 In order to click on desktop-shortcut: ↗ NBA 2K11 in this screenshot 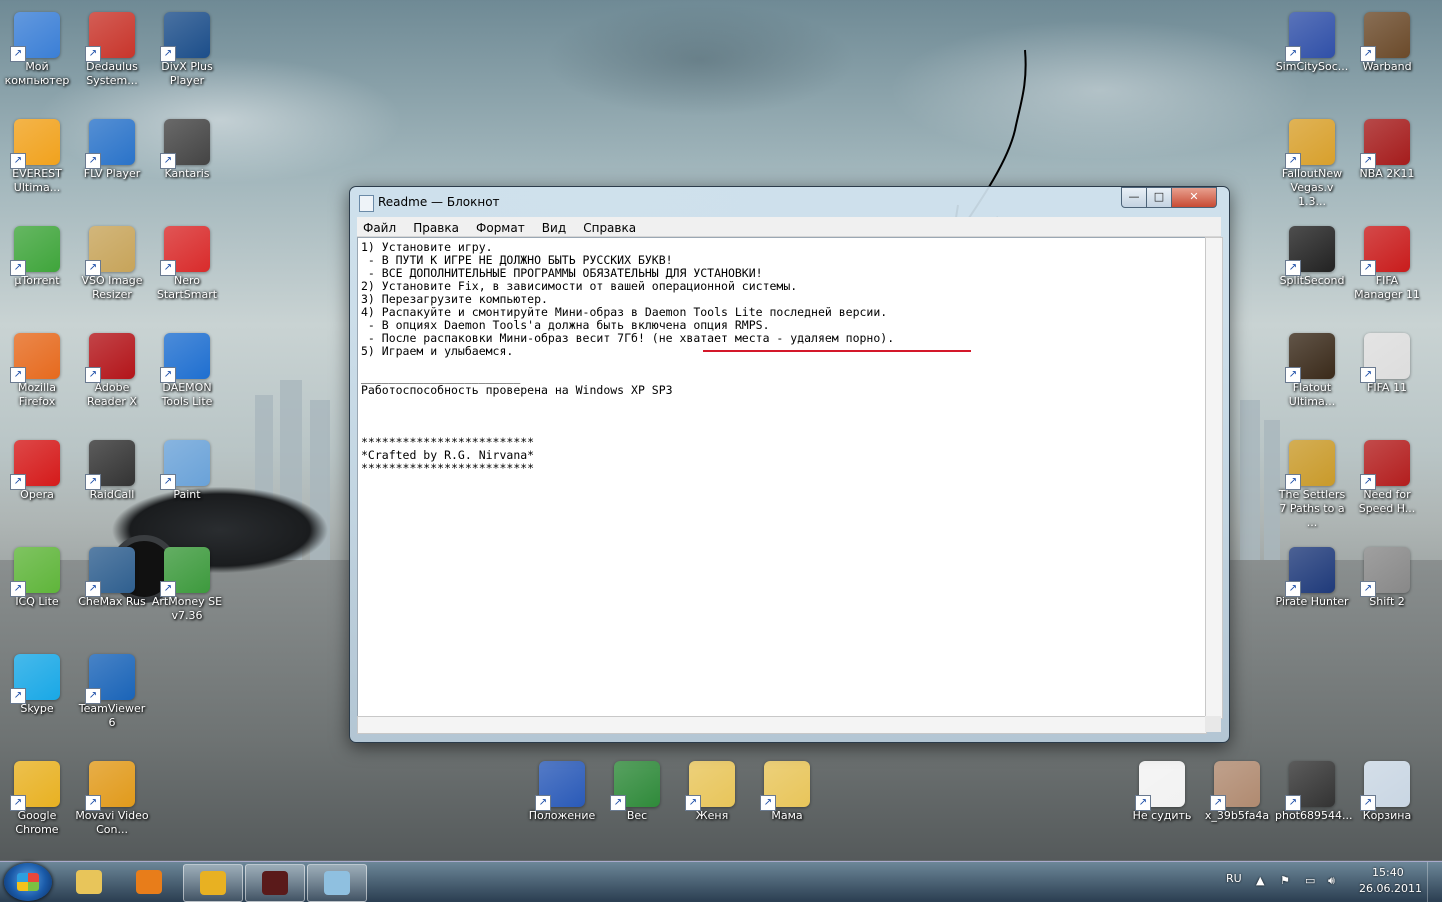, I will do `click(1387, 148)`.